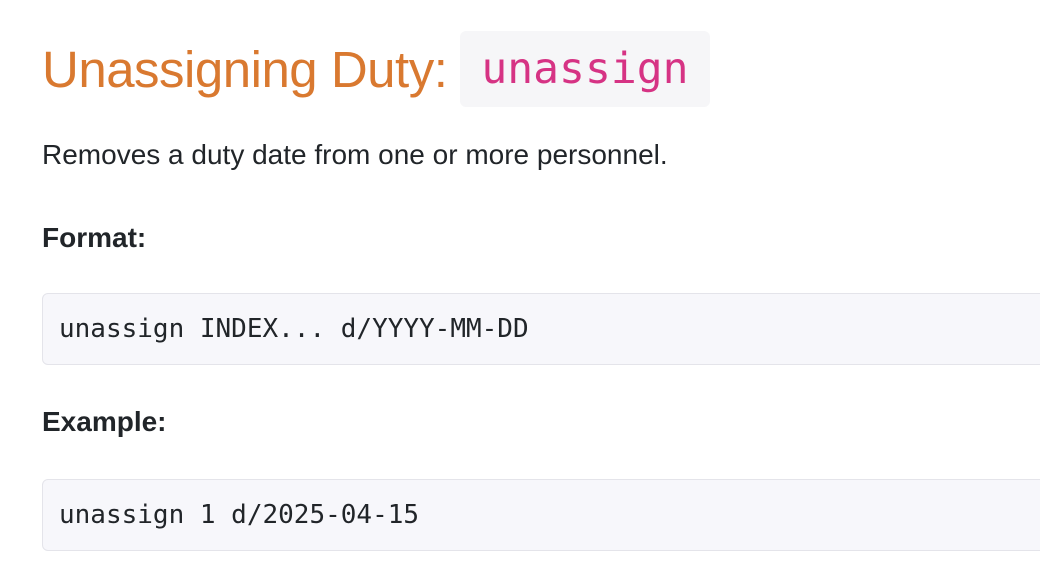  Describe the element at coordinates (541, 329) in the screenshot. I see `format-code-block: unassign INDEX... d/YYYY-MM-DD` at that location.